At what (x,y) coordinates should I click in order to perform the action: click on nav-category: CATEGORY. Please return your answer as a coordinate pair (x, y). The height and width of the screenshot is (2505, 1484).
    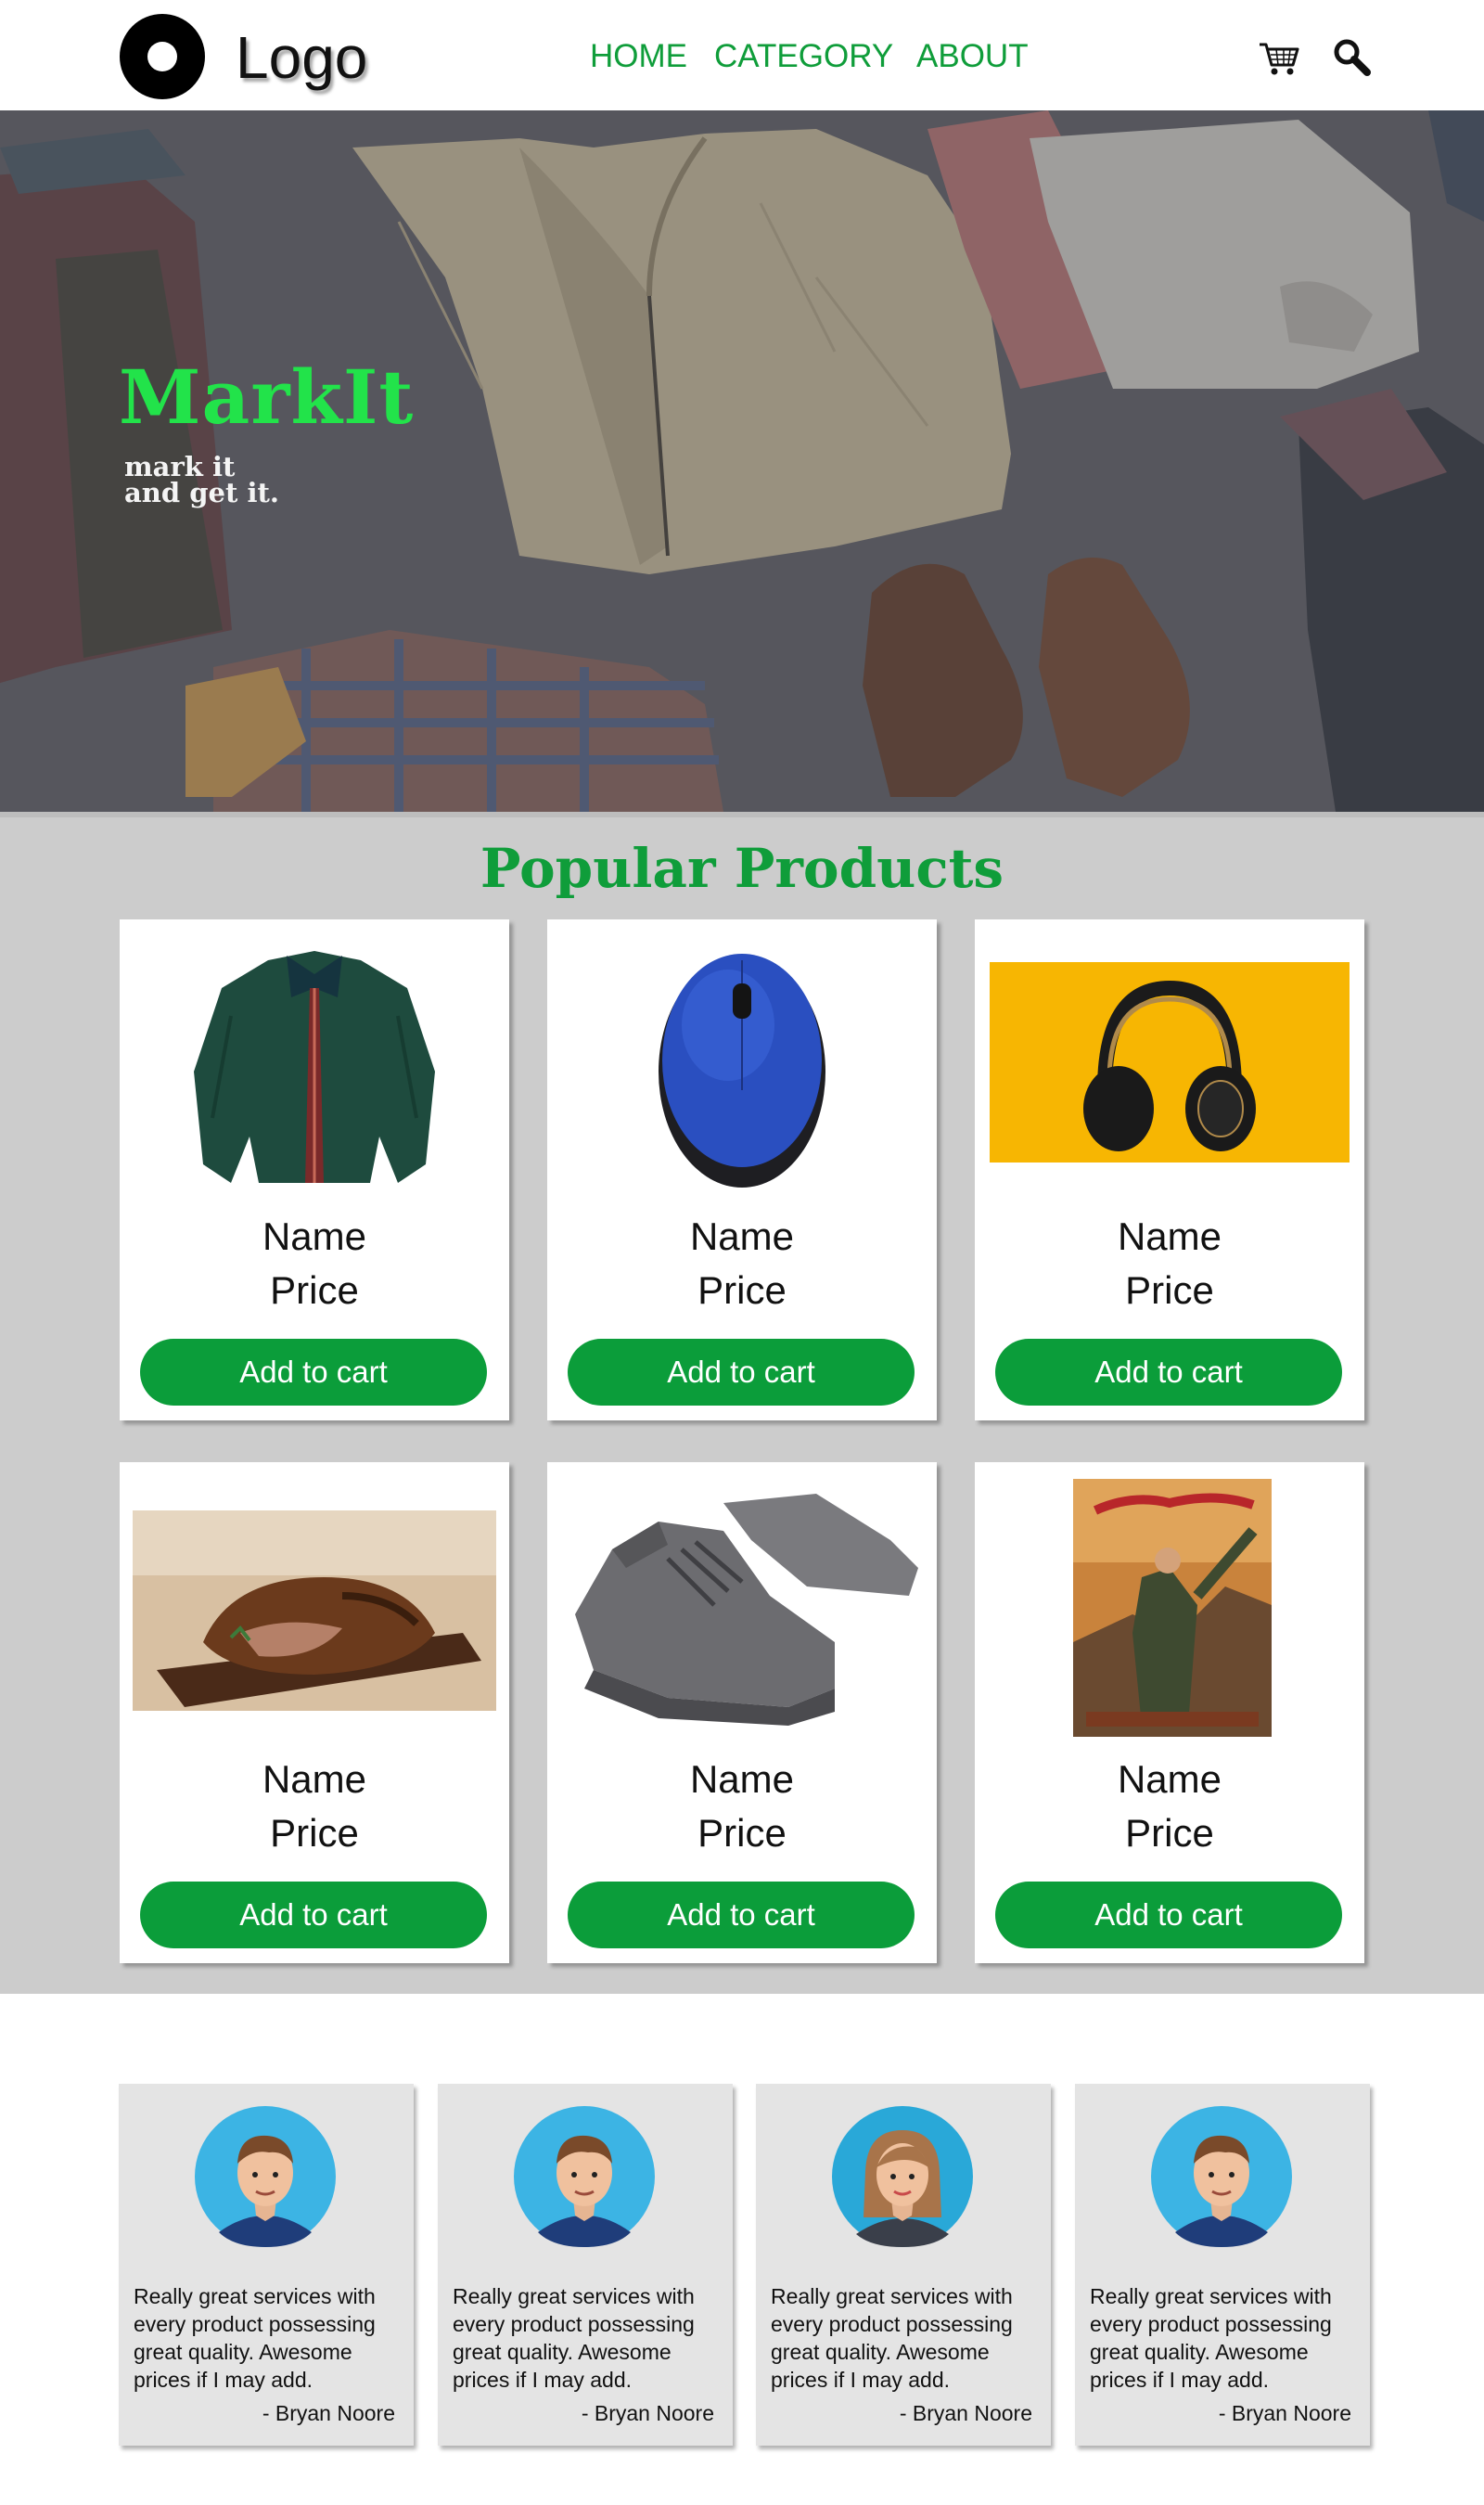
    Looking at the image, I should click on (803, 57).